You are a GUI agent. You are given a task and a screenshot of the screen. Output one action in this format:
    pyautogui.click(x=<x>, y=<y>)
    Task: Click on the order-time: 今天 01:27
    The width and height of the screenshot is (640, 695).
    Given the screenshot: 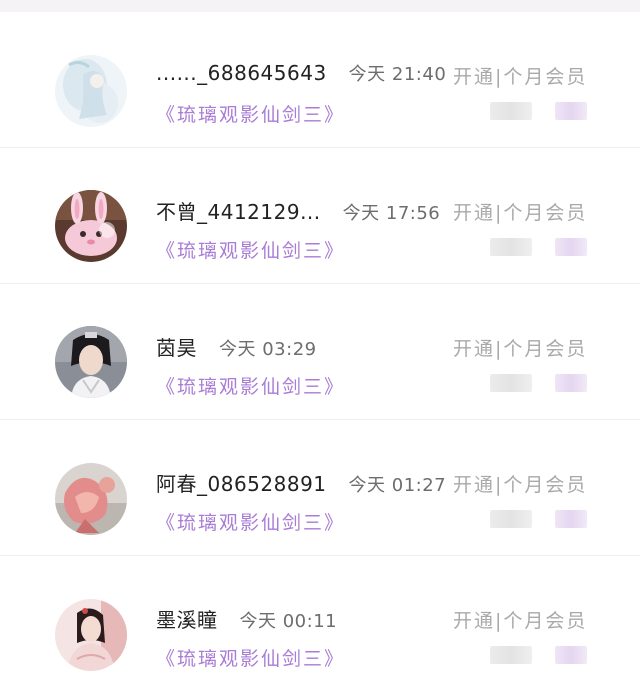 What is the action you would take?
    pyautogui.click(x=397, y=485)
    